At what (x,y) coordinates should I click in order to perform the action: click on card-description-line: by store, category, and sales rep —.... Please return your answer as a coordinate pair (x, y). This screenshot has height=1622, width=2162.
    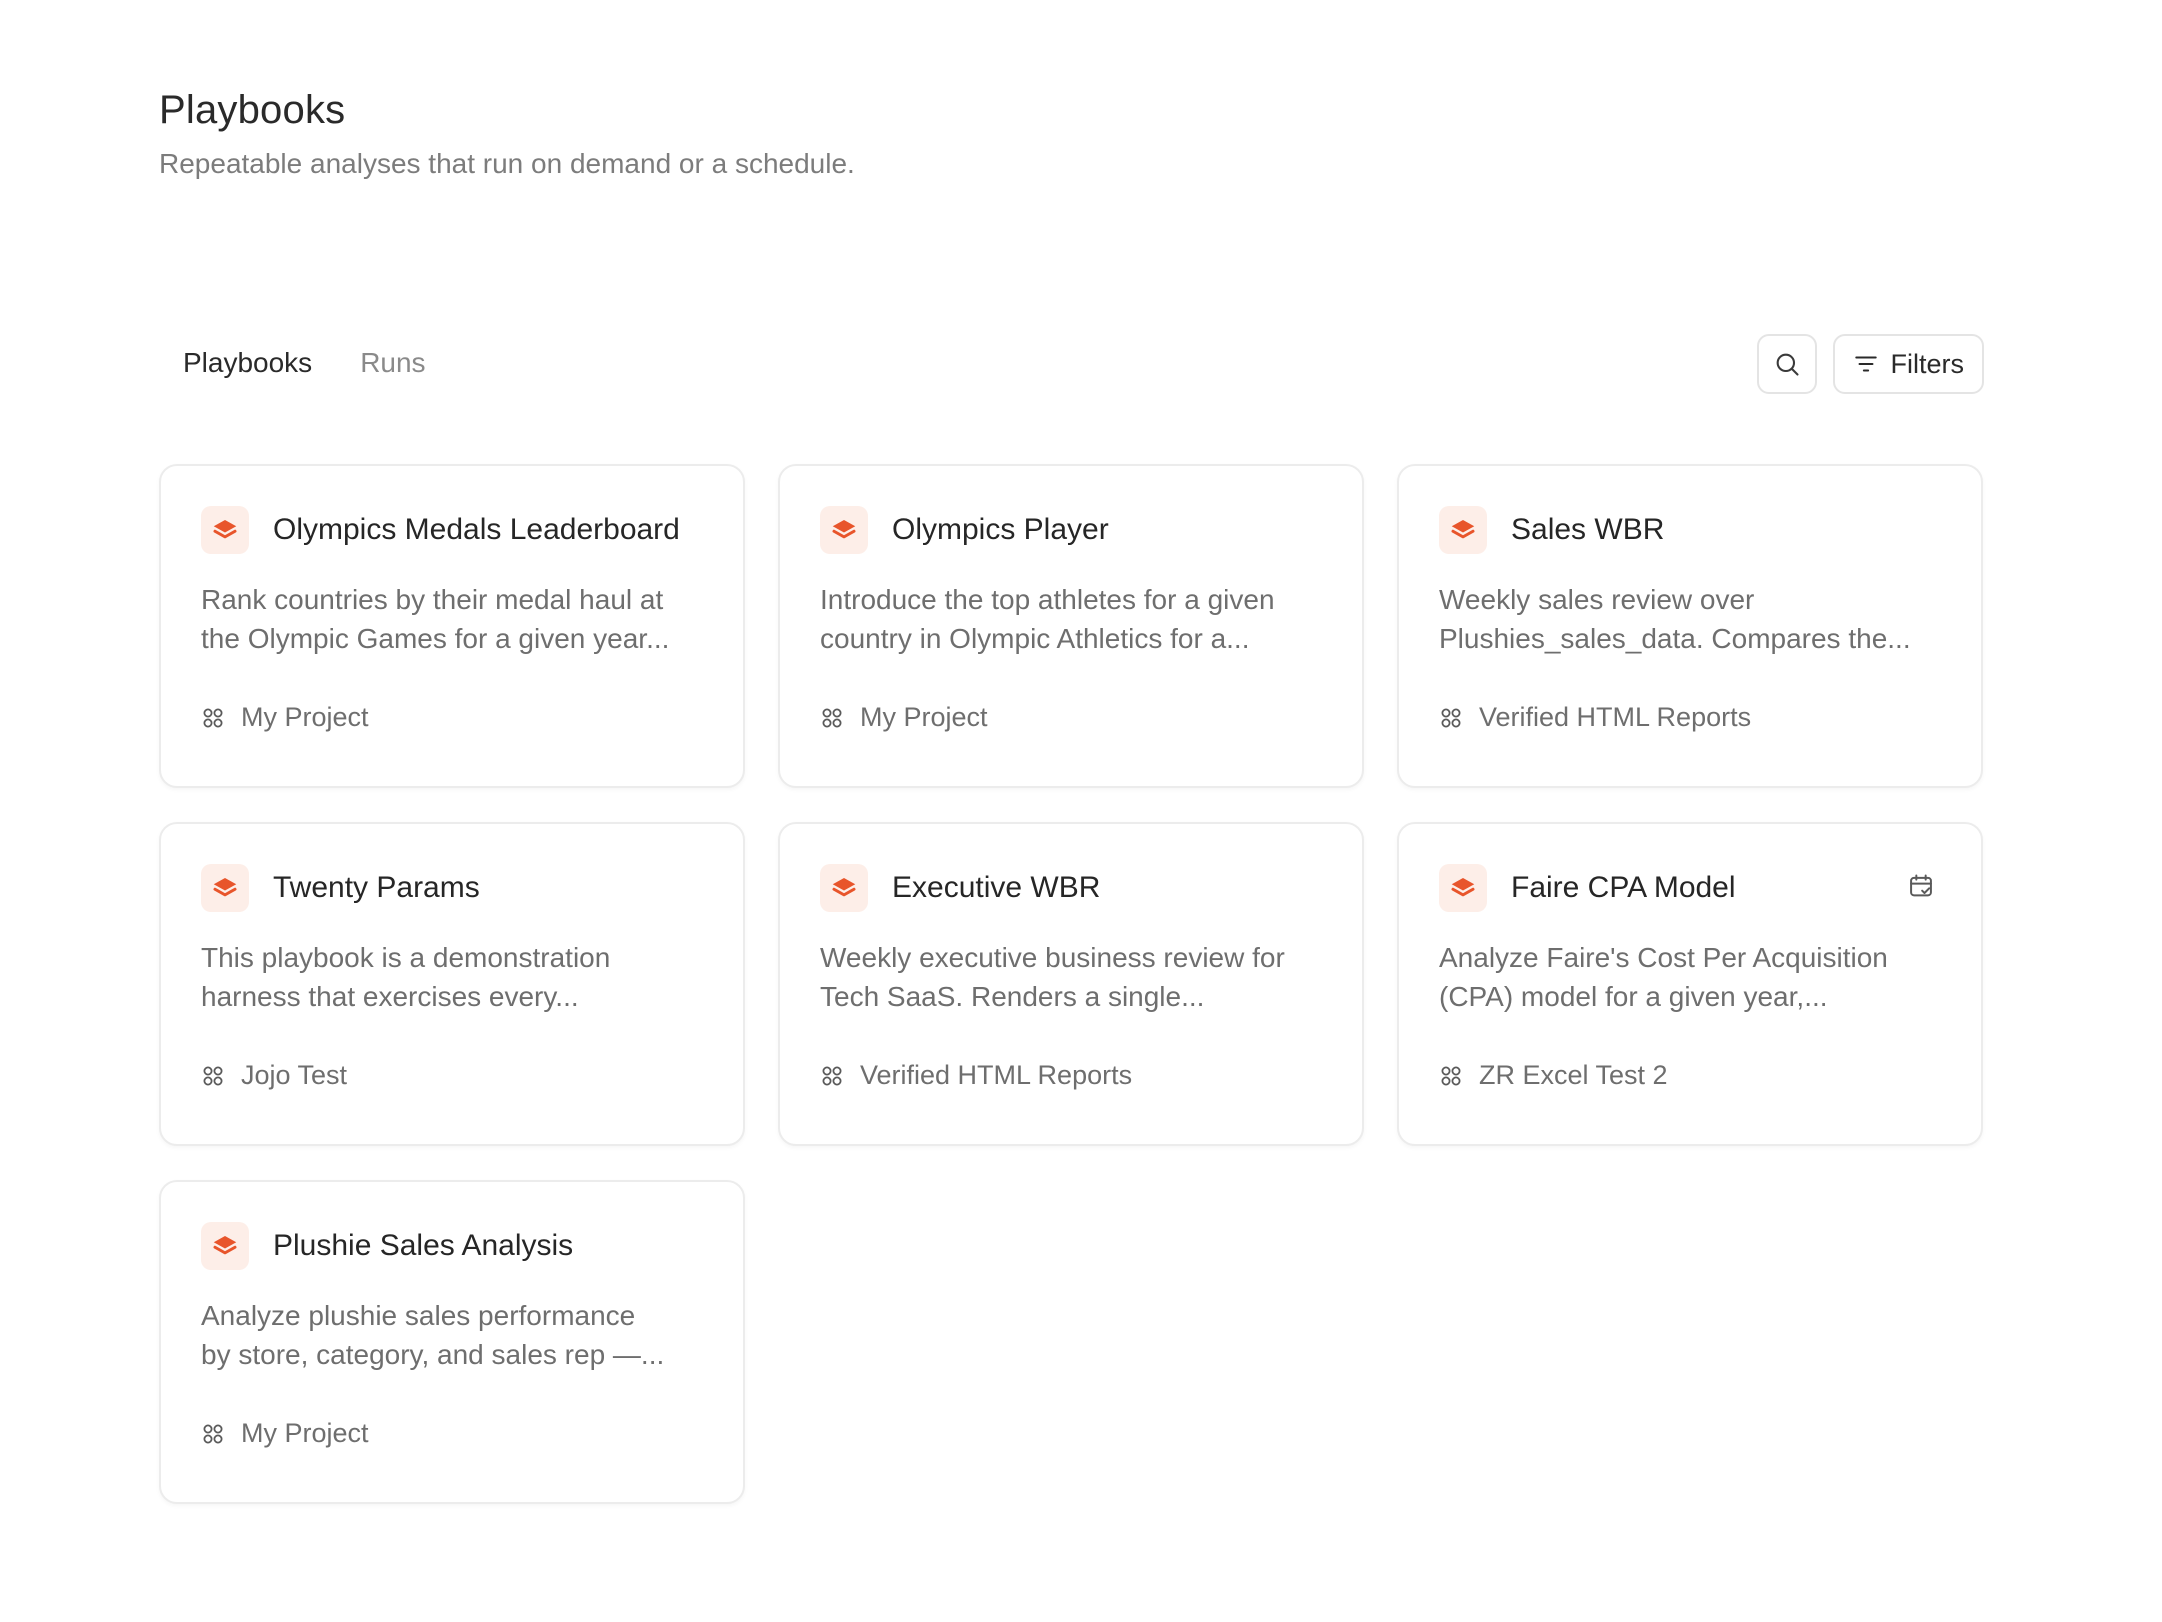
    Looking at the image, I should click on (433, 1354).